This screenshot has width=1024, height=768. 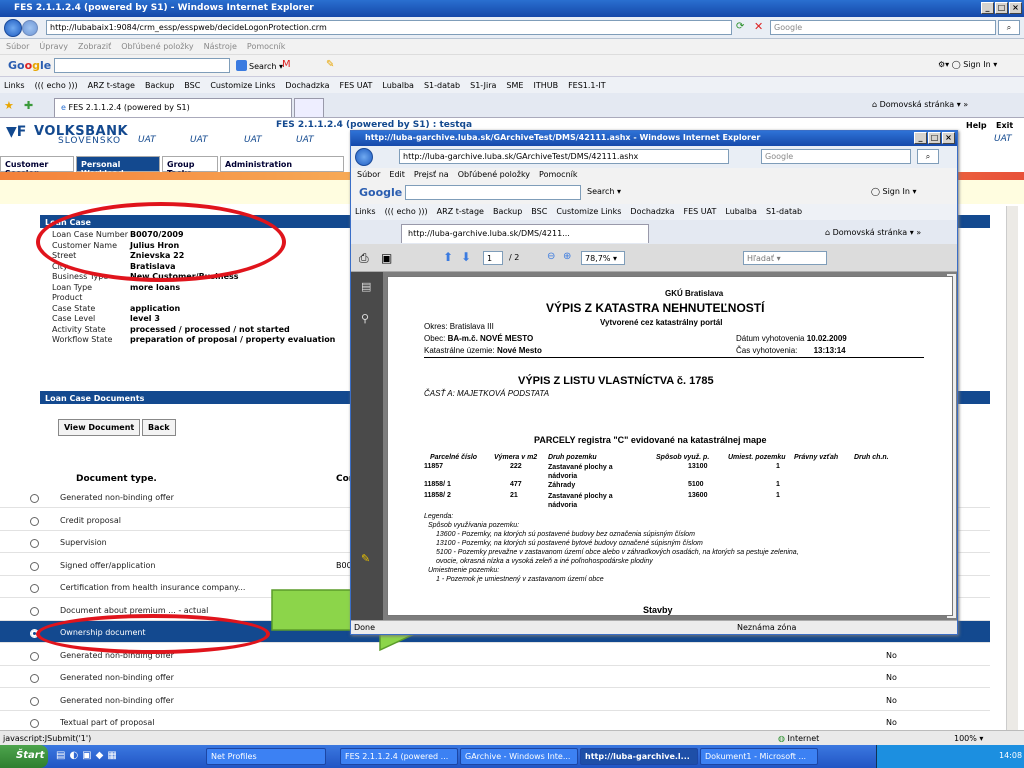 What do you see at coordinates (28, 105) in the screenshot?
I see `add-favorite-icon: ✚` at bounding box center [28, 105].